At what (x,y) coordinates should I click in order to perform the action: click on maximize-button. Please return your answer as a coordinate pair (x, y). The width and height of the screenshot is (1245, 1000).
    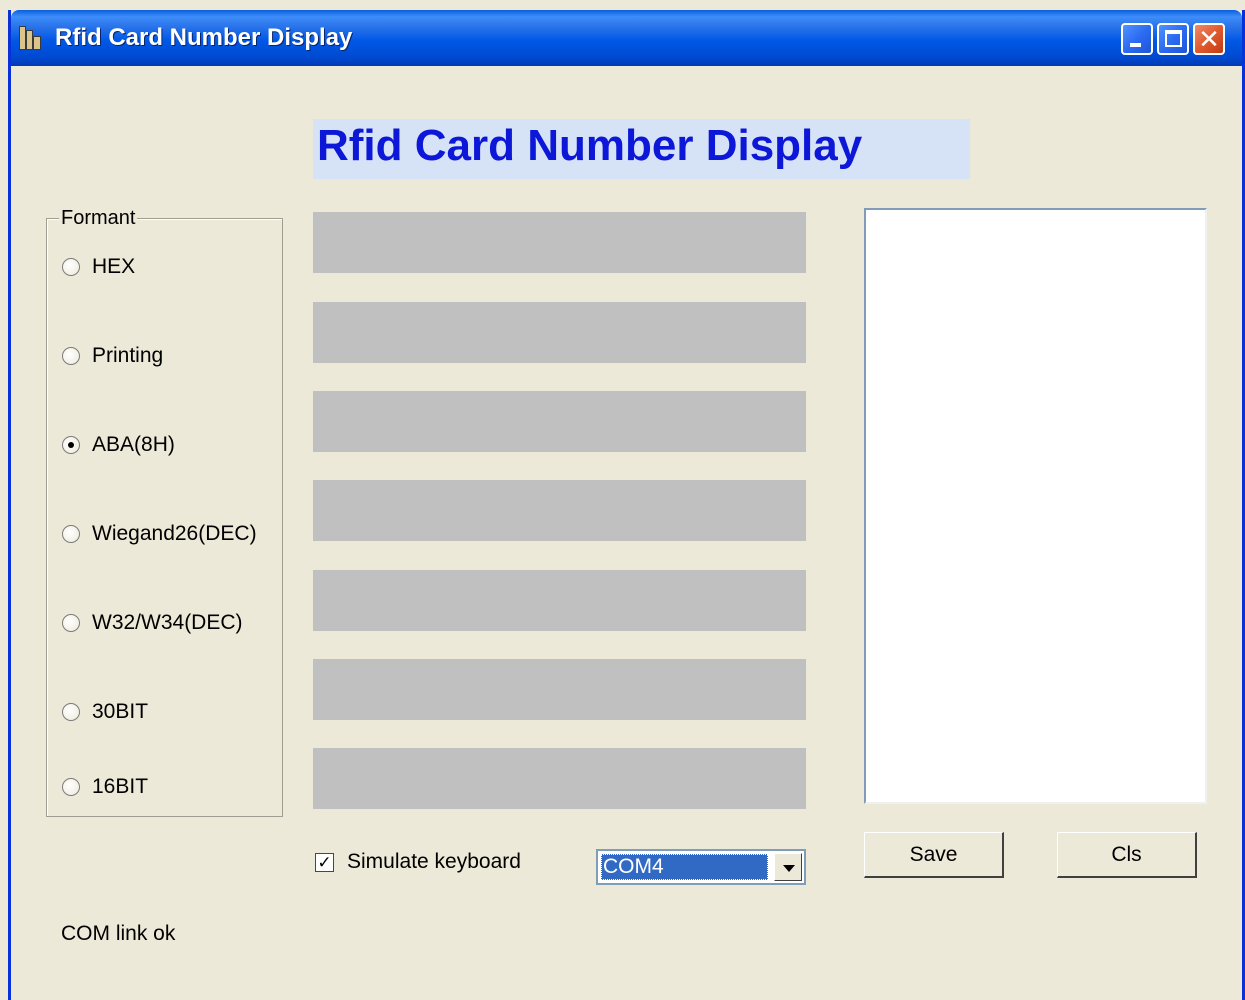
    Looking at the image, I should click on (1173, 39).